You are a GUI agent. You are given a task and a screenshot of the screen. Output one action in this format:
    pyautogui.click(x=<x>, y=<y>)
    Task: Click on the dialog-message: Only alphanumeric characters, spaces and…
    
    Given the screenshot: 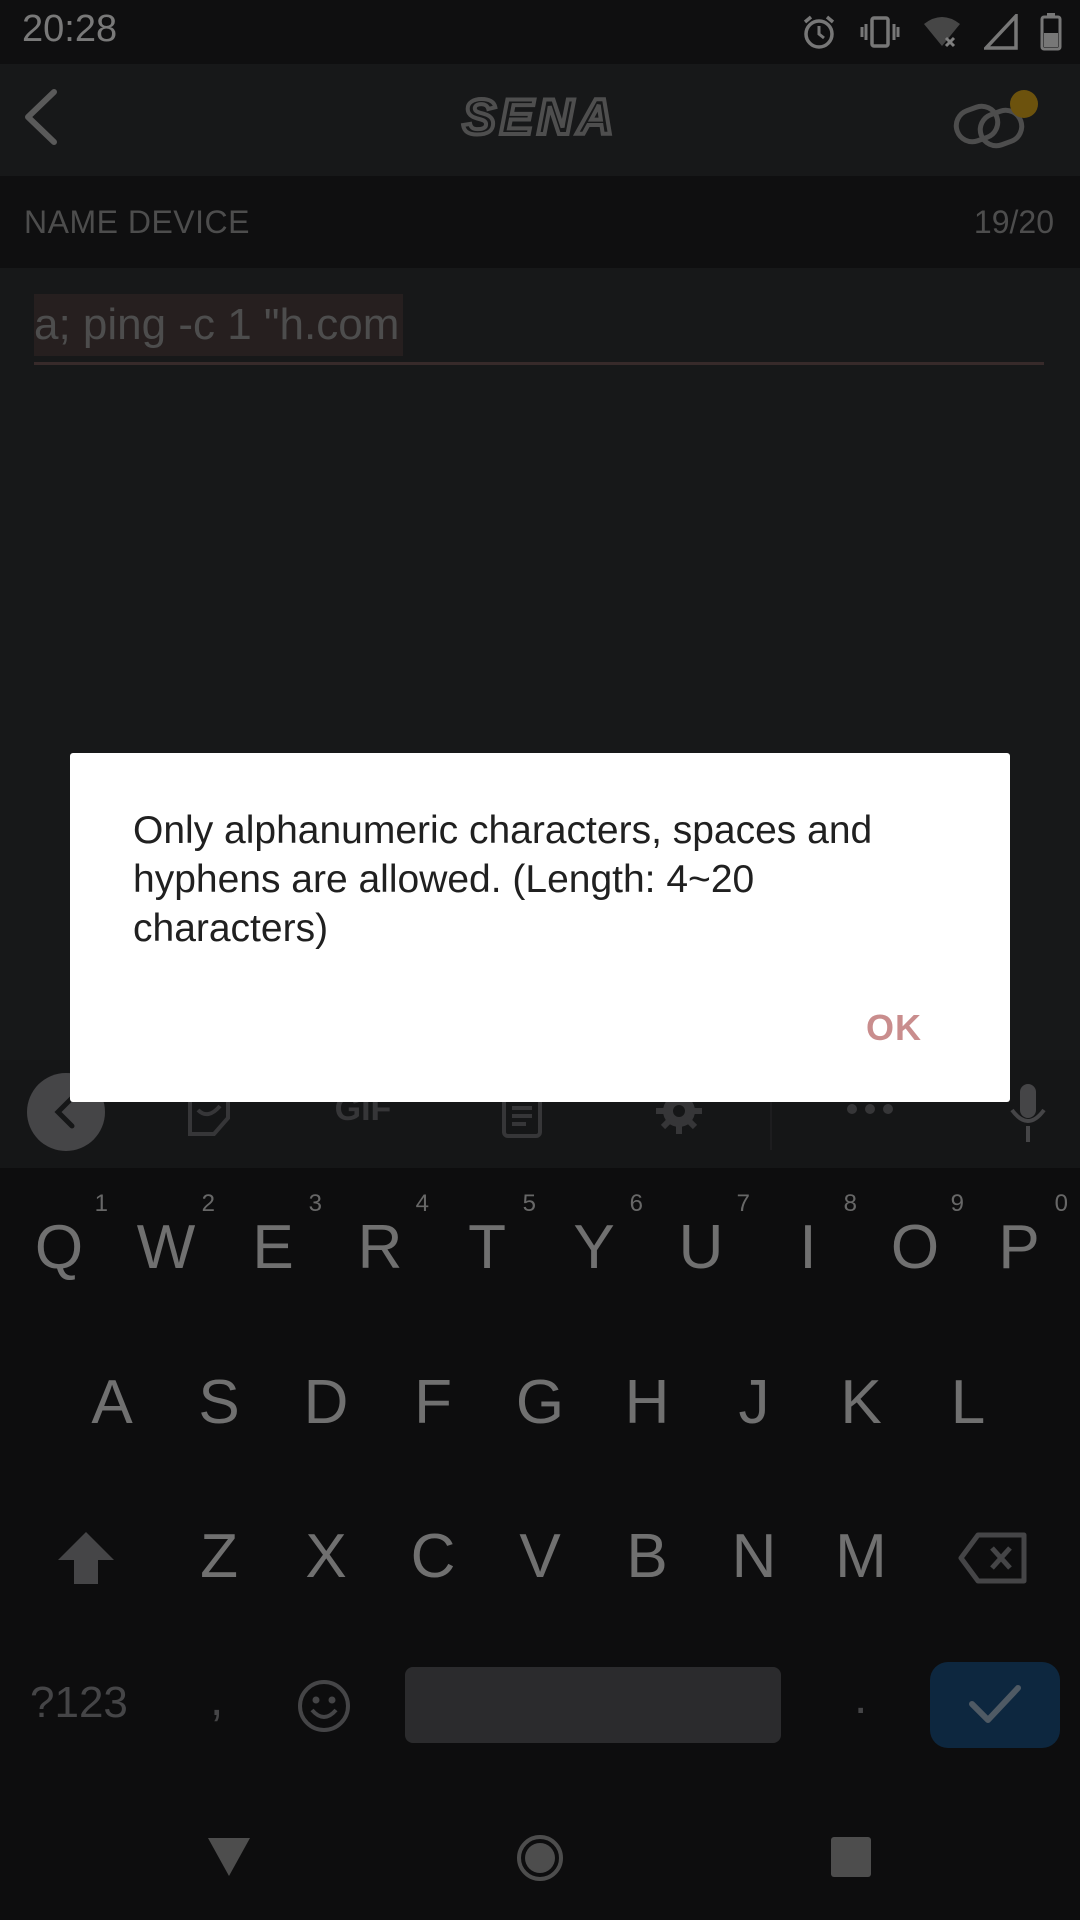 What is the action you would take?
    pyautogui.click(x=503, y=879)
    